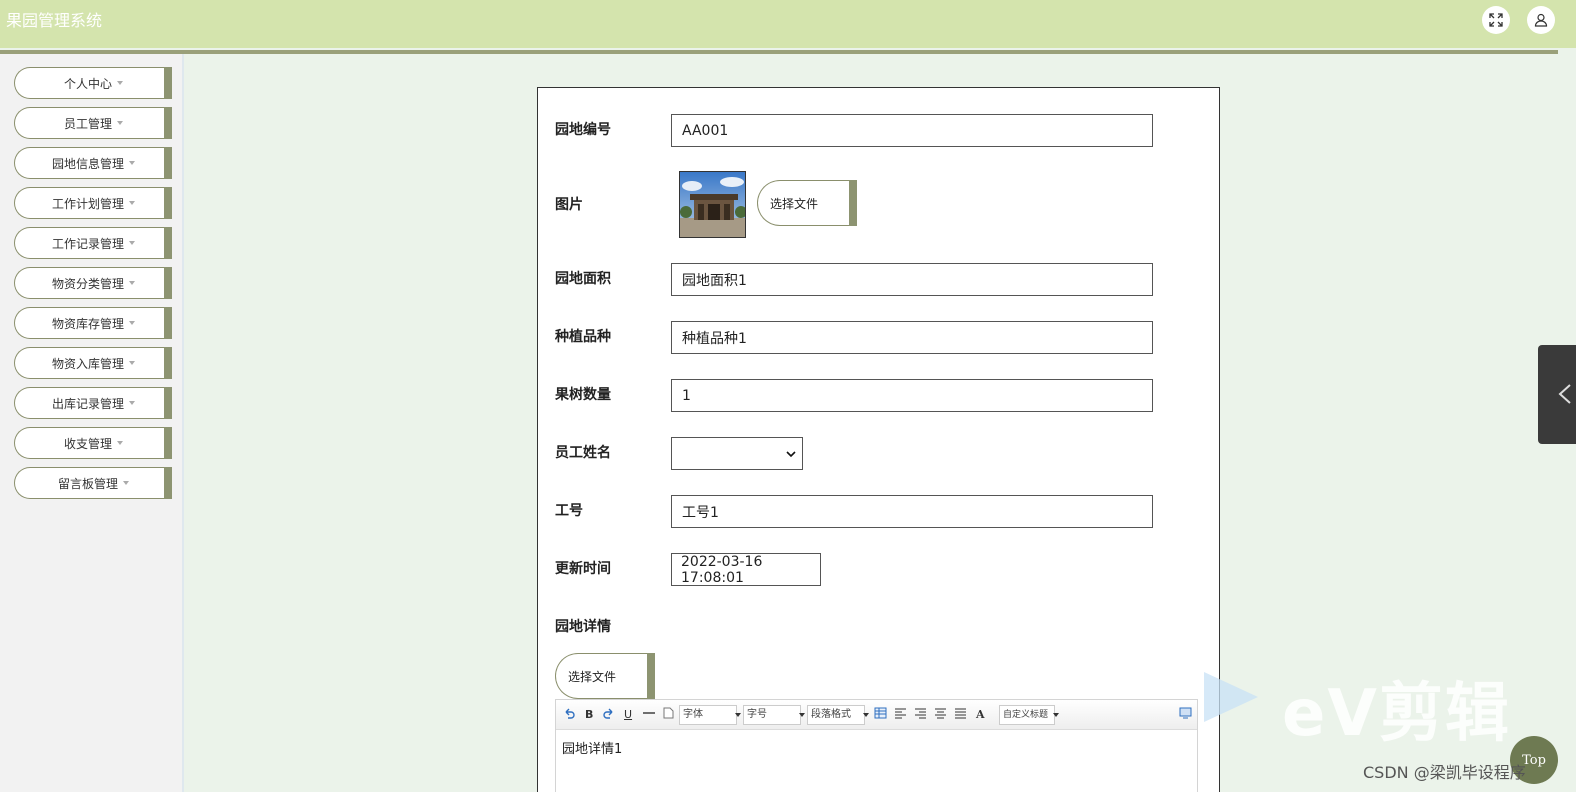 Image resolution: width=1576 pixels, height=792 pixels. What do you see at coordinates (1564, 394) in the screenshot?
I see `chevron-left-icon` at bounding box center [1564, 394].